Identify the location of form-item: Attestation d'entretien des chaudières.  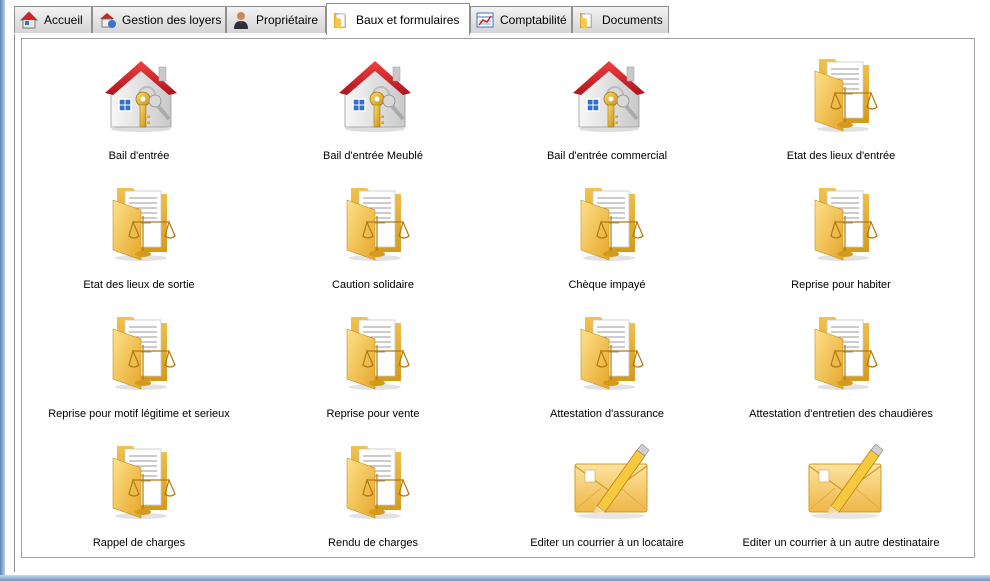
(841, 373).